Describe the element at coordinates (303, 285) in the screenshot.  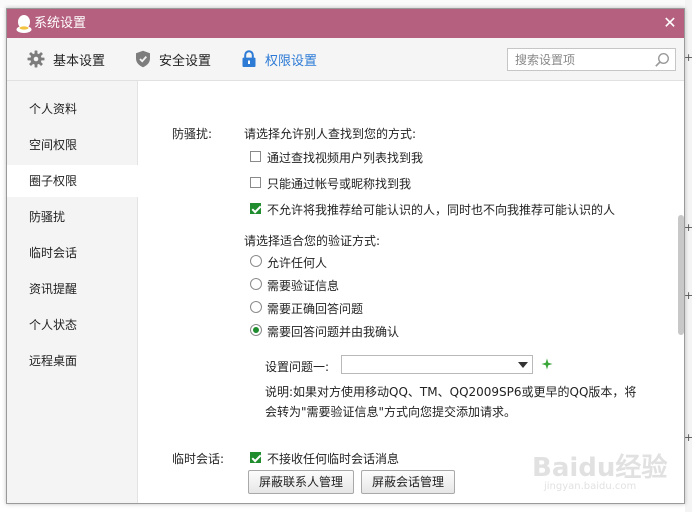
I see `option-require-verify-info: 需要验证信息` at that location.